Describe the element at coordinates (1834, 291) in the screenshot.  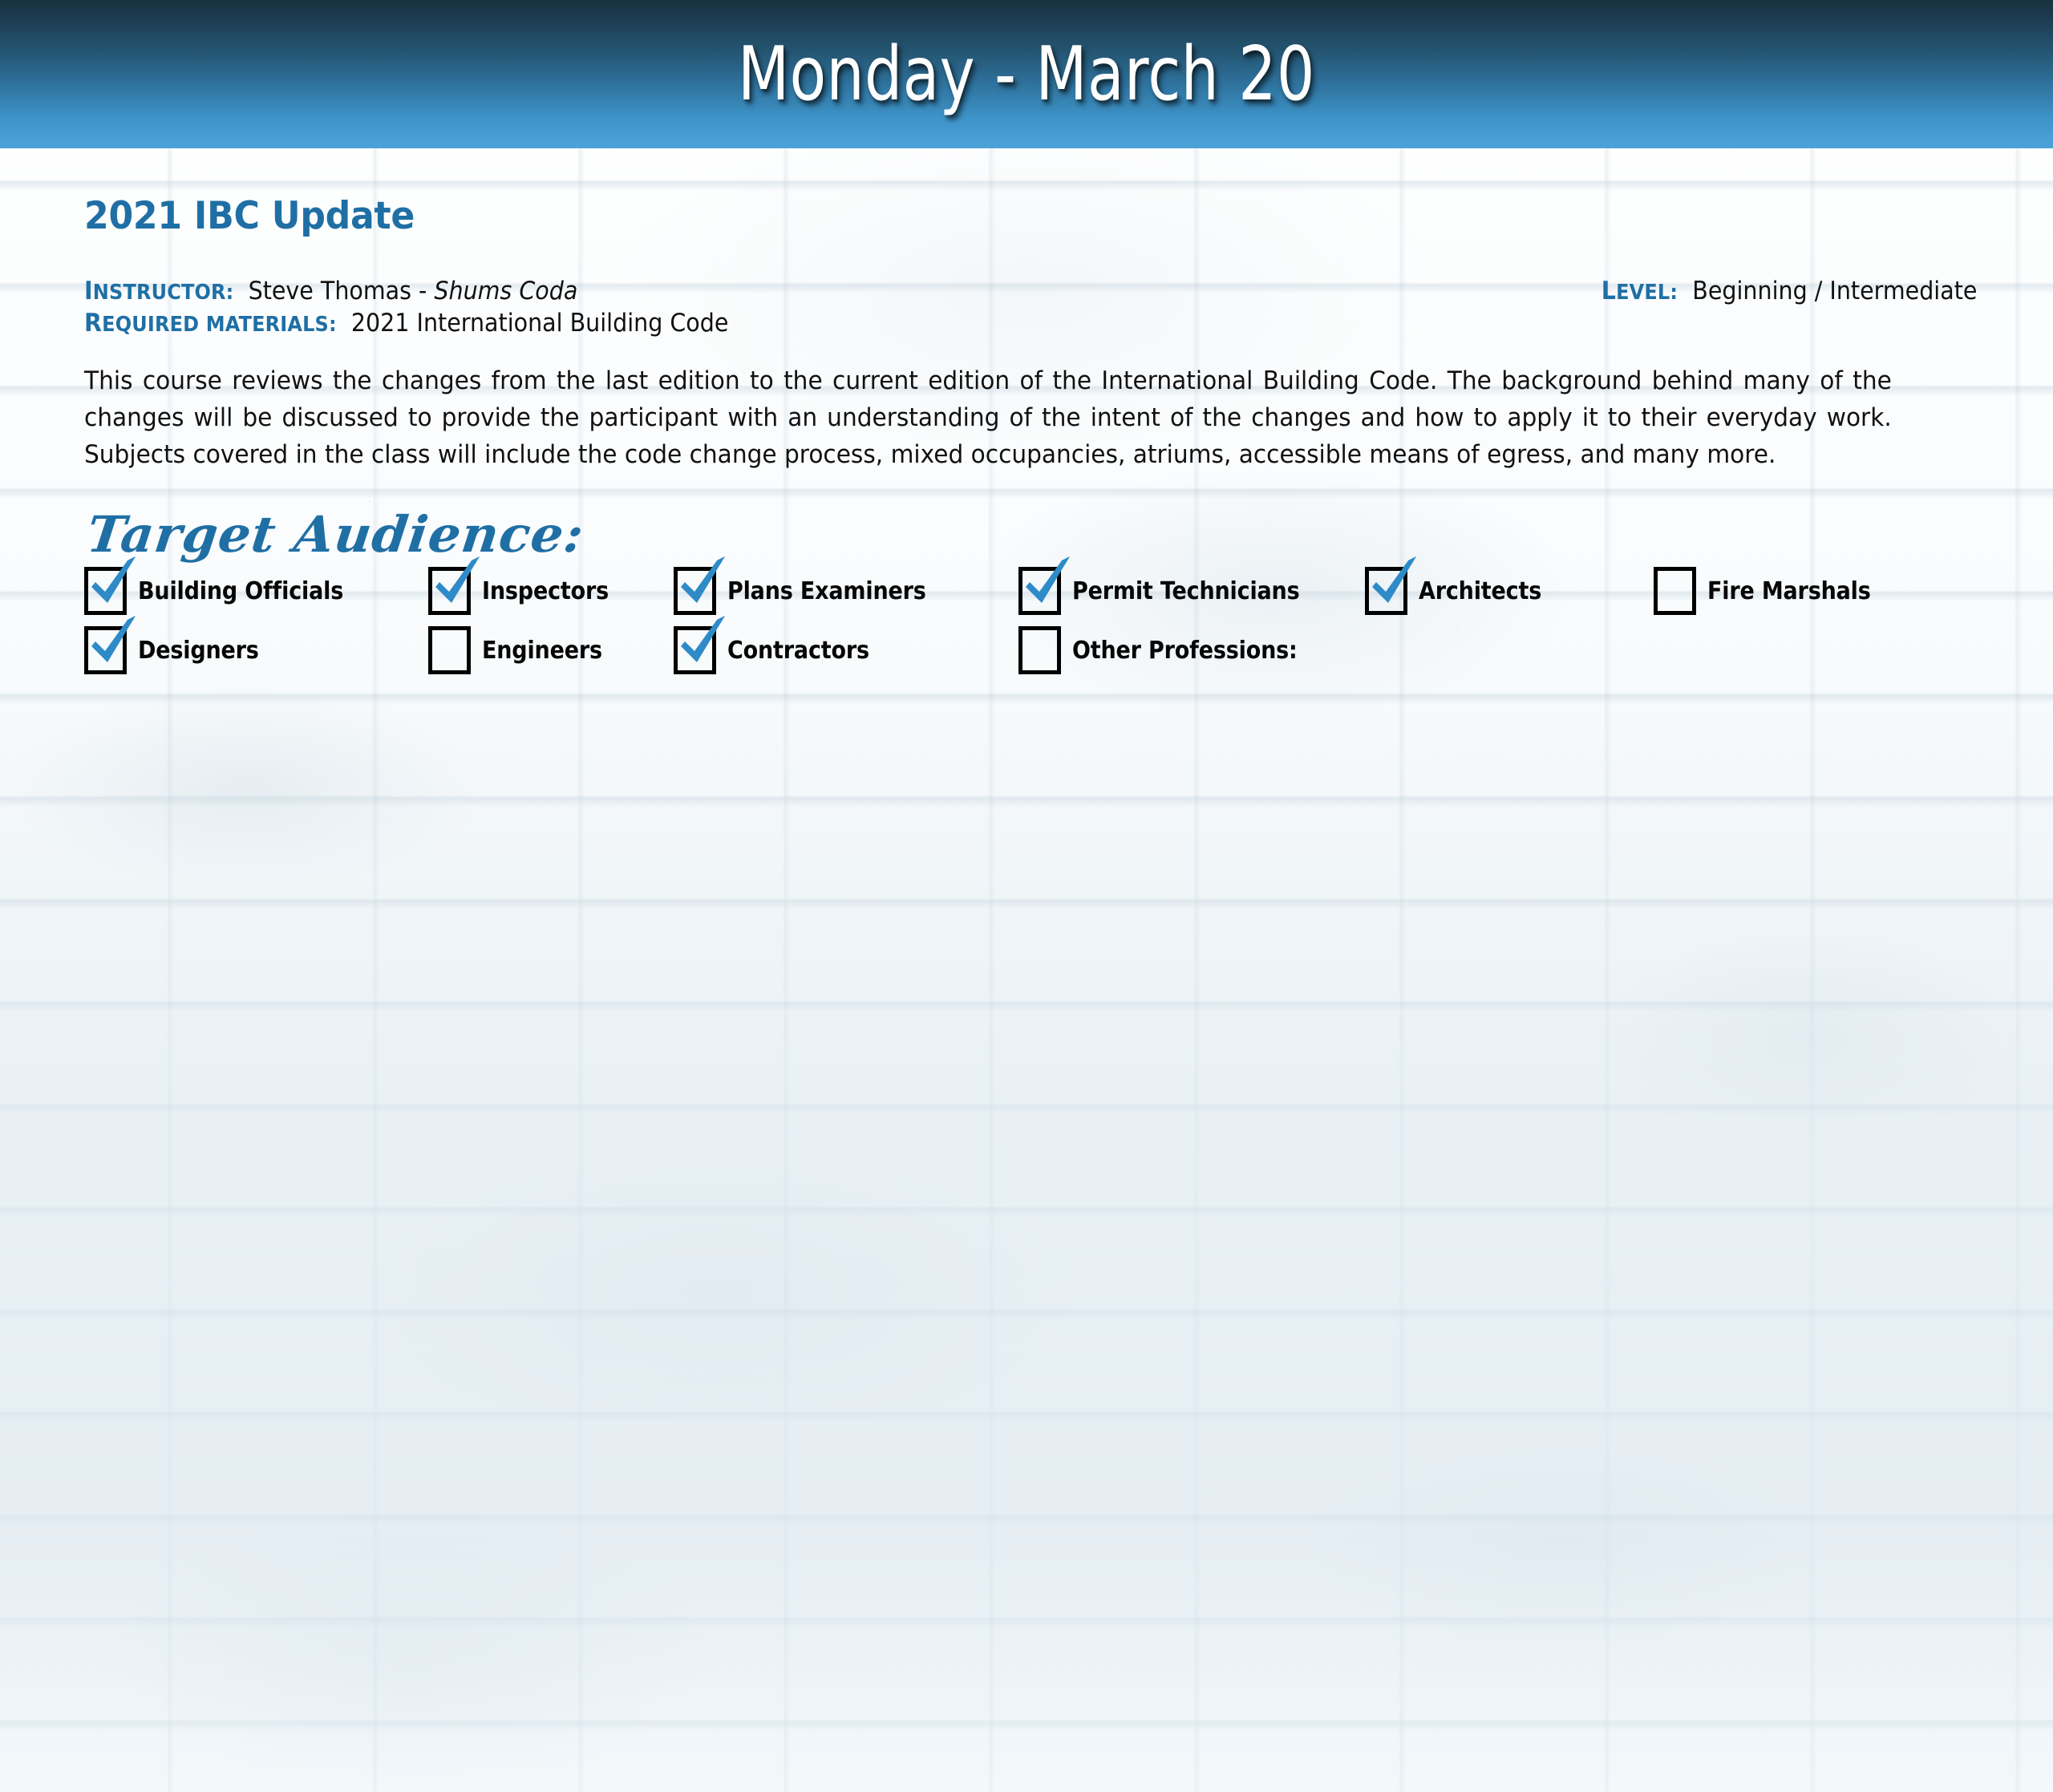
I see `level-value: Beginning / Intermediate` at that location.